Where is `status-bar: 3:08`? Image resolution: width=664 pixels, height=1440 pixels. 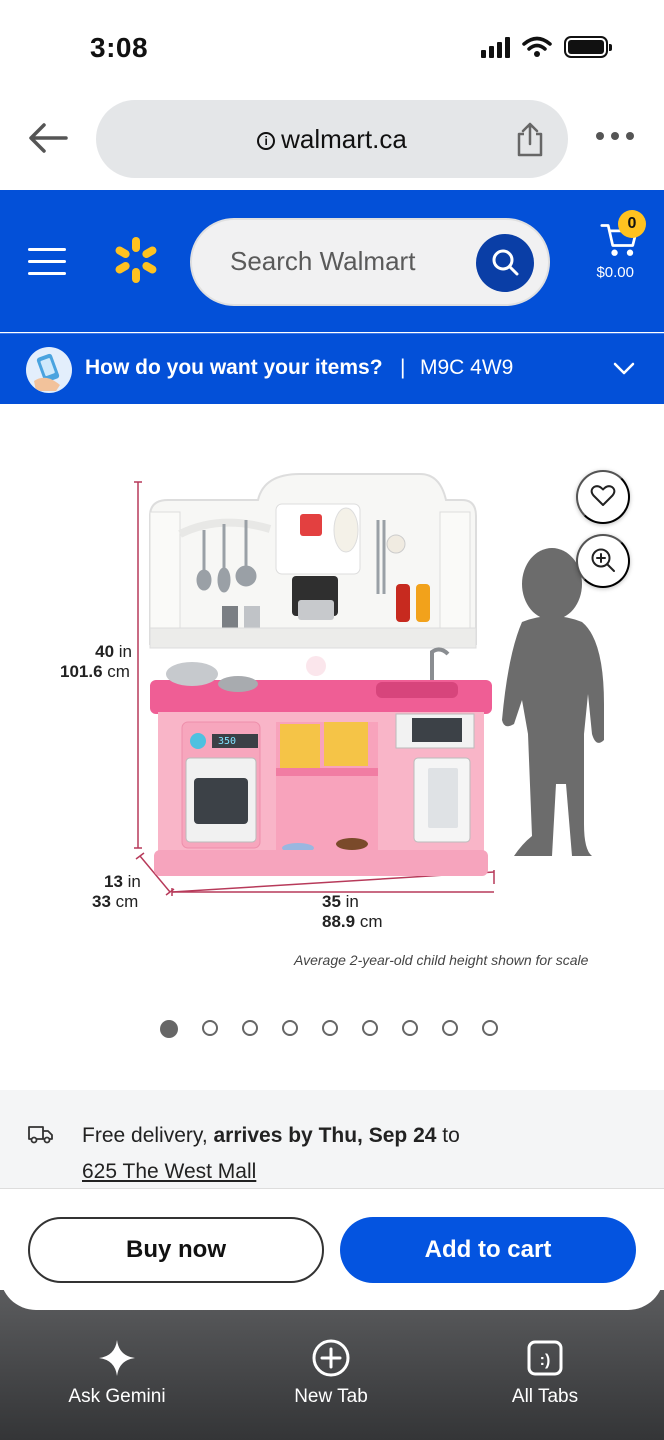
status-bar: 3:08 is located at coordinates (332, 48).